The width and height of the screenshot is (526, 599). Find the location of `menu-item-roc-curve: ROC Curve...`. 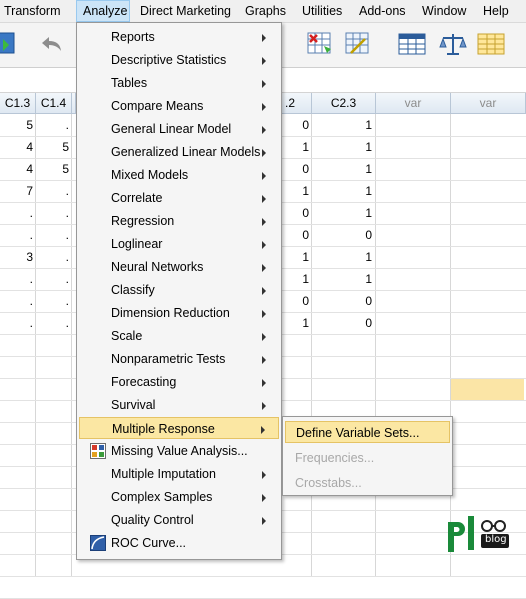

menu-item-roc-curve: ROC Curve... is located at coordinates (179, 543).